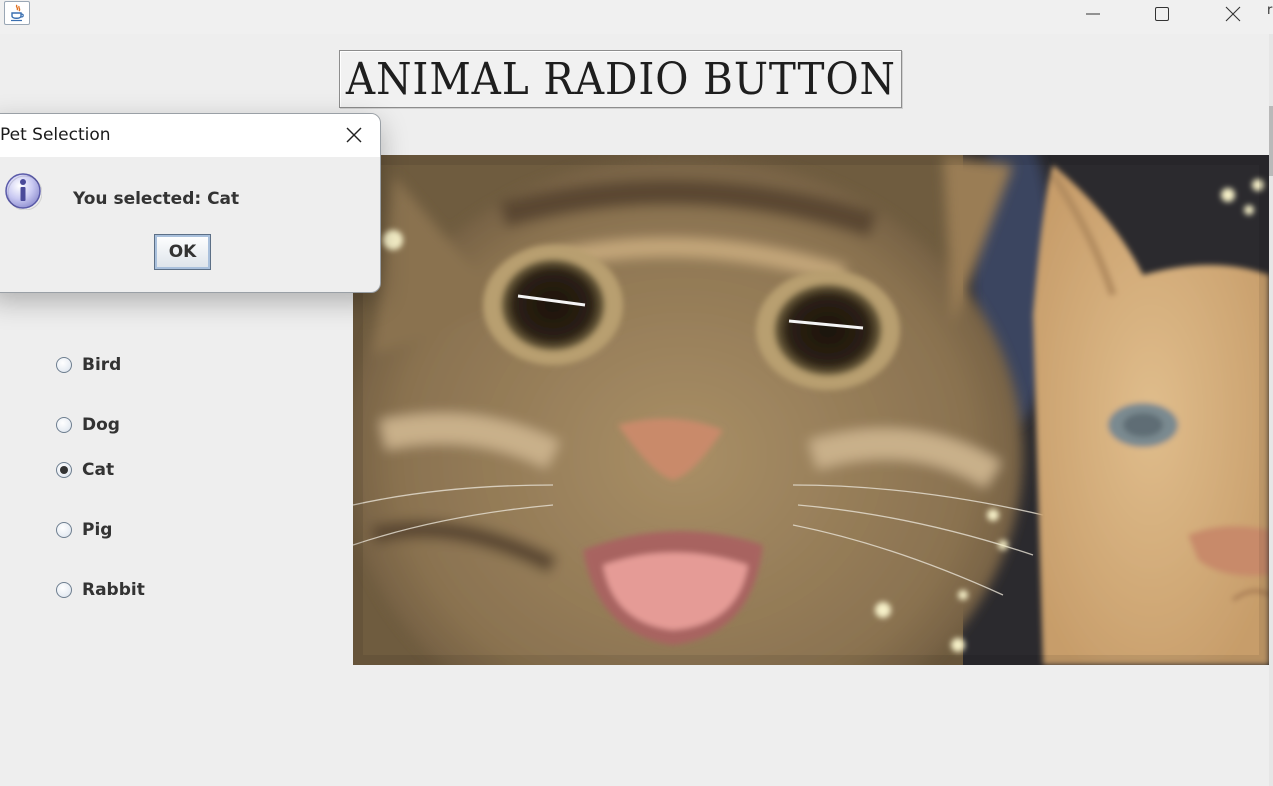 This screenshot has width=1273, height=786. I want to click on banner-title-text: ANIMAL RADIO BUTTON, so click(620, 79).